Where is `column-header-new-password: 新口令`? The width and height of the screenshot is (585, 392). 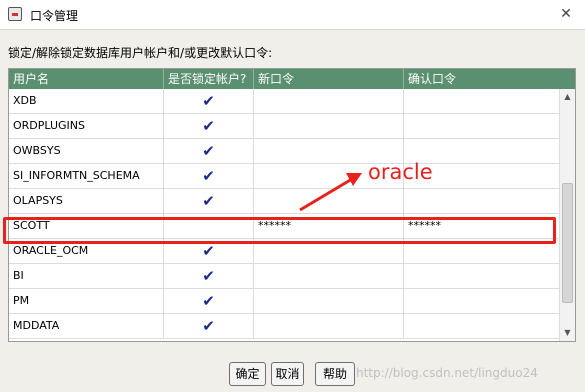 column-header-new-password: 新口令 is located at coordinates (329, 79).